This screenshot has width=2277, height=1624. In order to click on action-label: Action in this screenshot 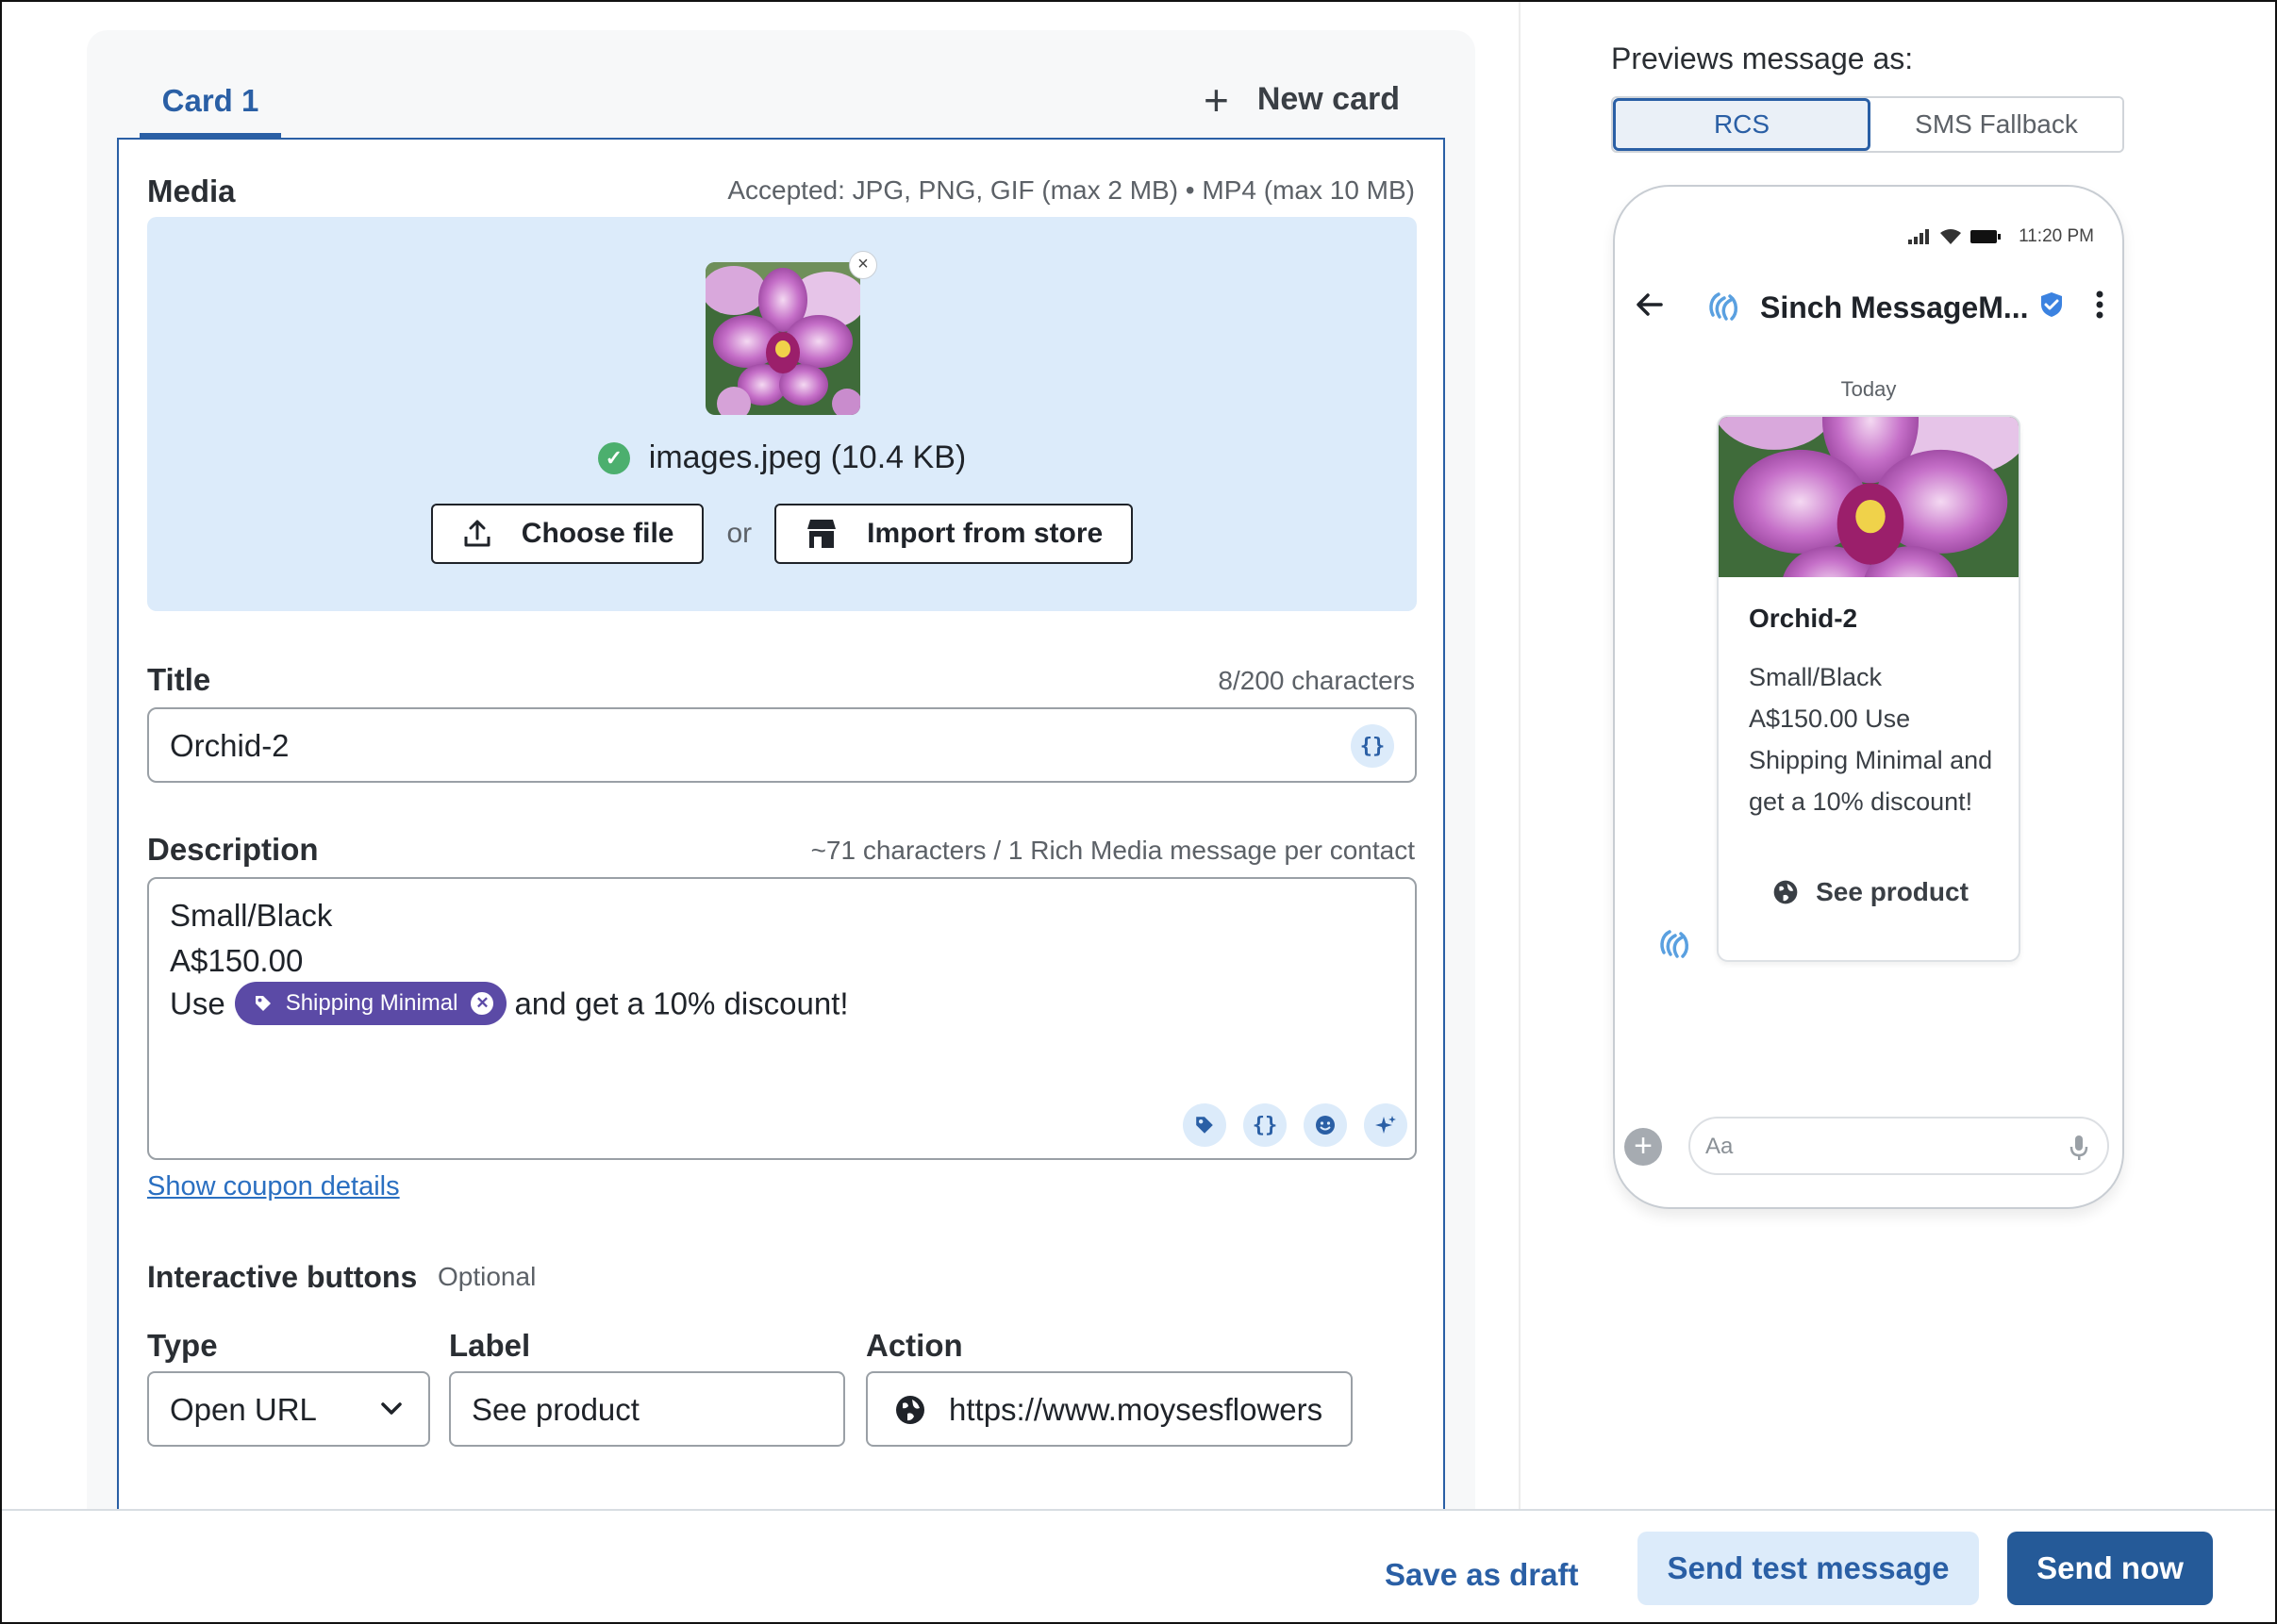, I will do `click(914, 1345)`.